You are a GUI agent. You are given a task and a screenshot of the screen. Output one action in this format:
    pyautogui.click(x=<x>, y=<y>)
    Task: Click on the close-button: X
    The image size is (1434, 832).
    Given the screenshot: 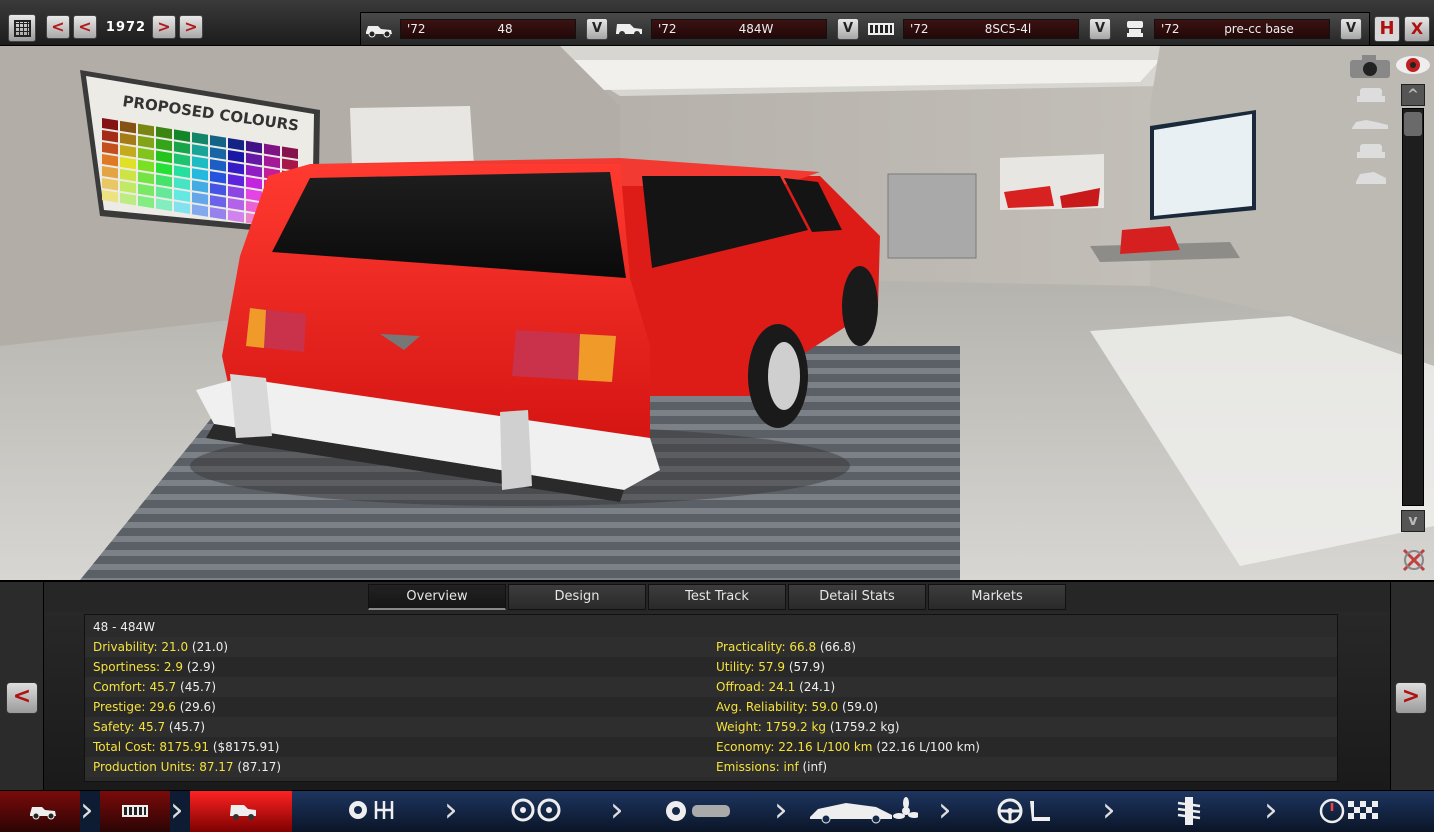 What is the action you would take?
    pyautogui.click(x=1417, y=29)
    